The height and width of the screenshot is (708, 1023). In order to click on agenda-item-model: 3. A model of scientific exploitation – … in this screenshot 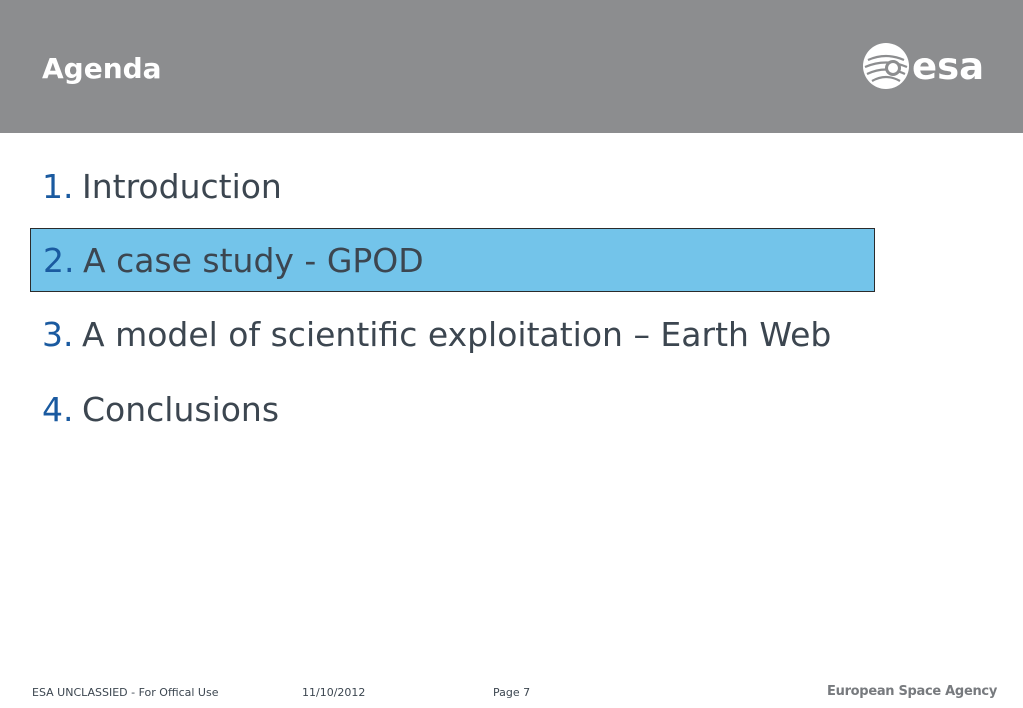, I will do `click(430, 334)`.